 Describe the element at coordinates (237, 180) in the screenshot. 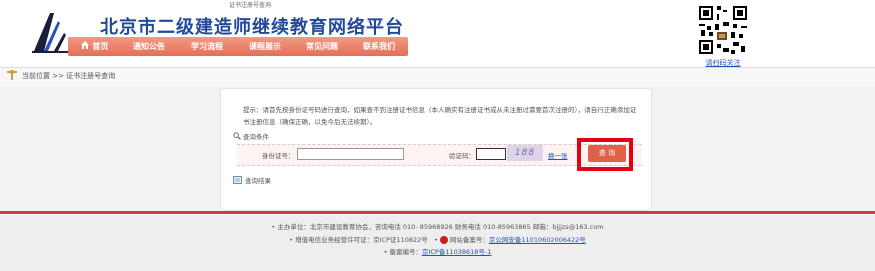

I see `results-list-icon` at that location.